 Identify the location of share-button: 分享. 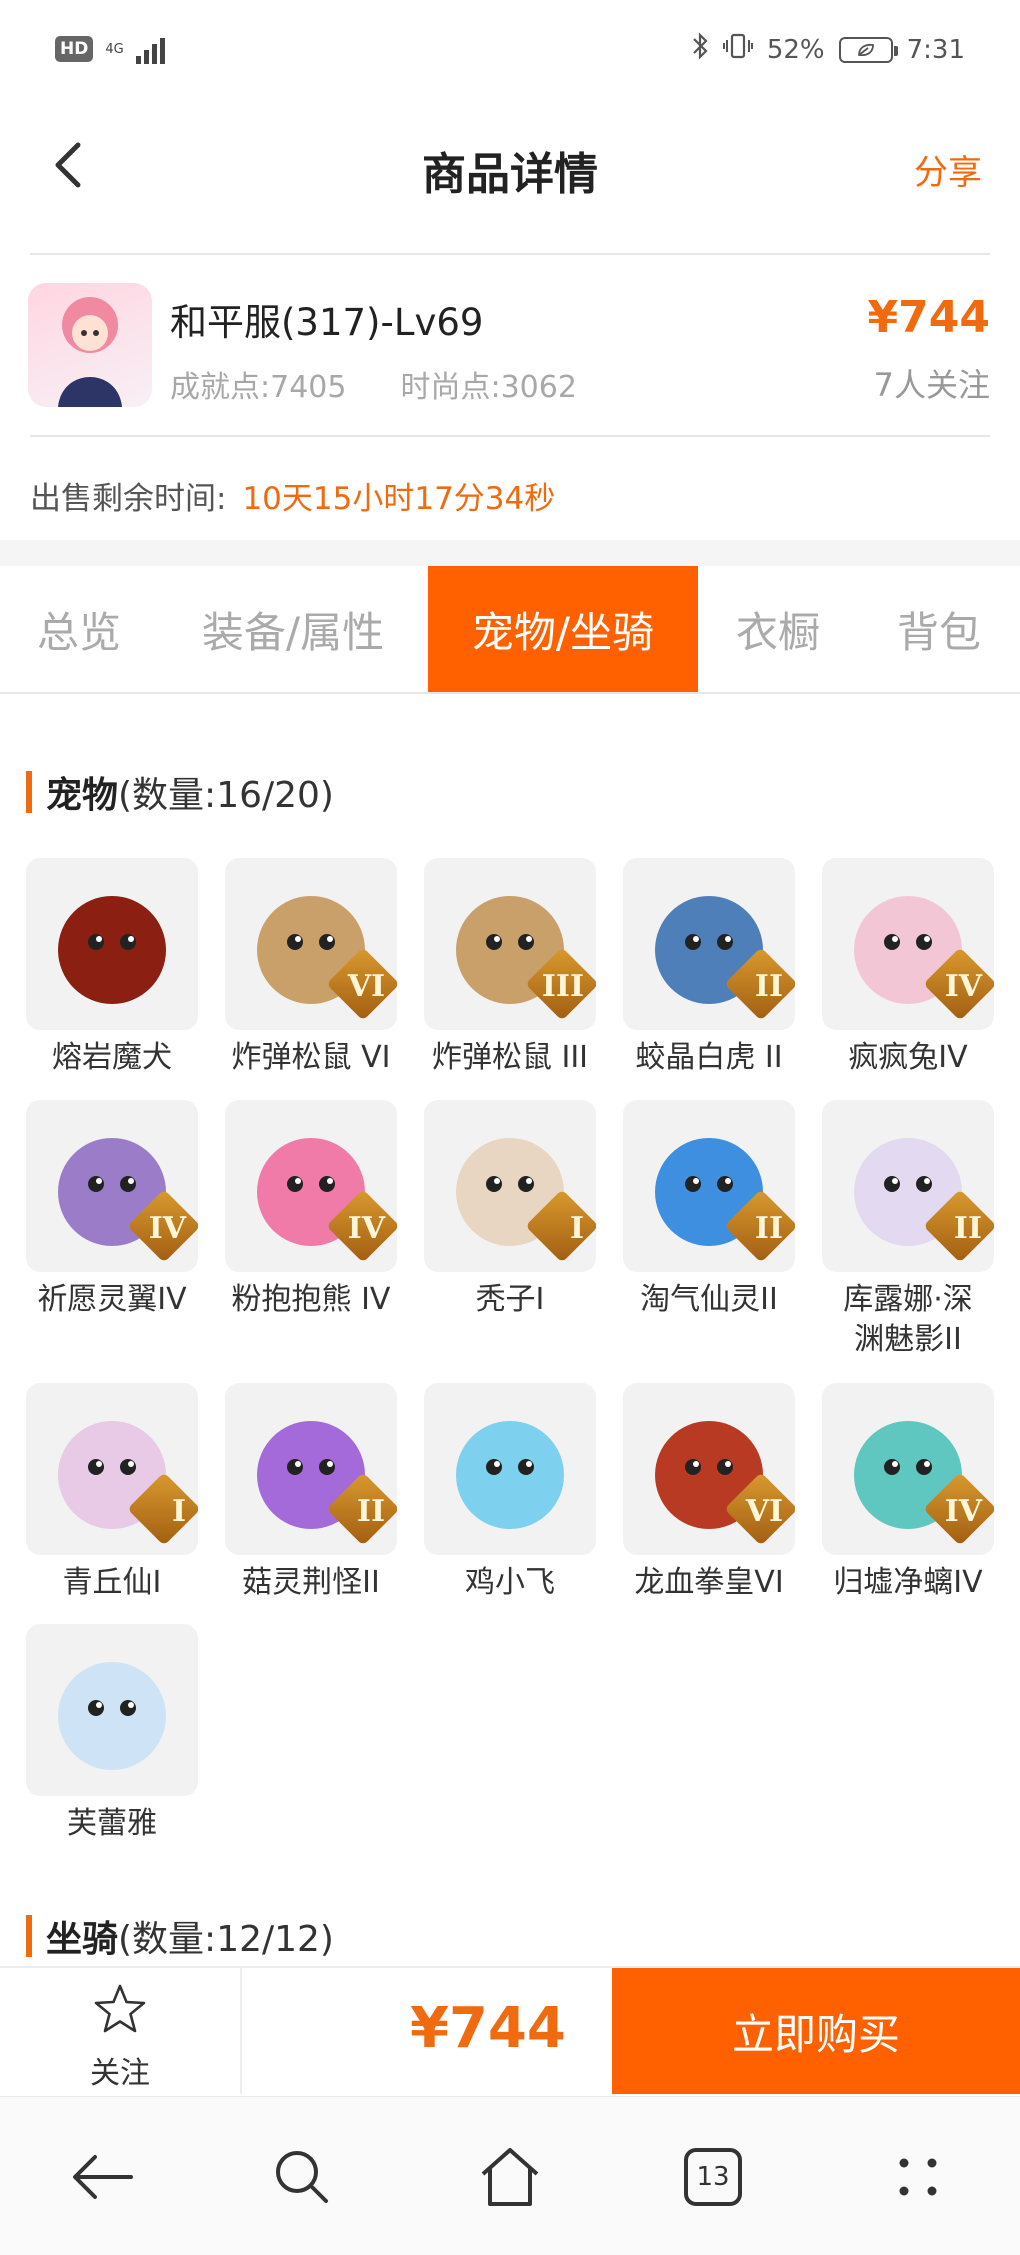
(948, 169).